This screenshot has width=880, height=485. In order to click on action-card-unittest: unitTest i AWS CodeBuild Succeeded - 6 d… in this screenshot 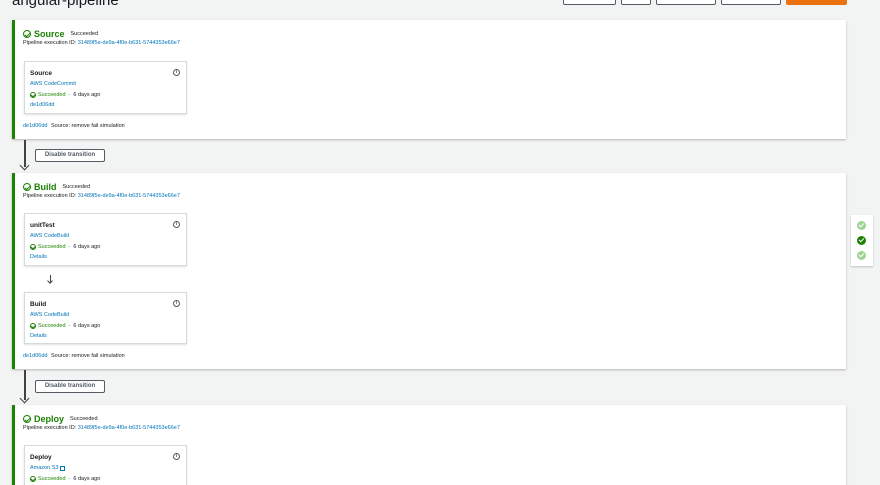, I will do `click(105, 239)`.